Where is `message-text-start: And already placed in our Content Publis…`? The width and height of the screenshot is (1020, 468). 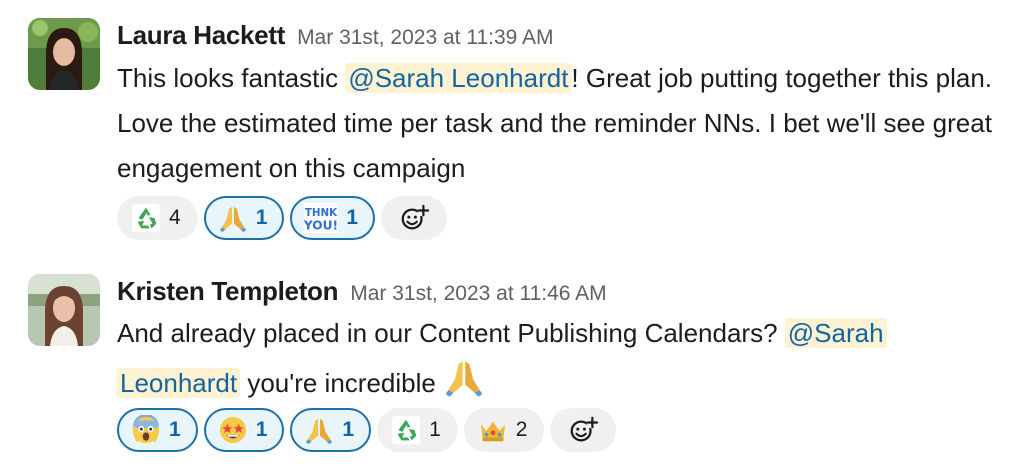
message-text-start: And already placed in our Content Publis… is located at coordinates (451, 333).